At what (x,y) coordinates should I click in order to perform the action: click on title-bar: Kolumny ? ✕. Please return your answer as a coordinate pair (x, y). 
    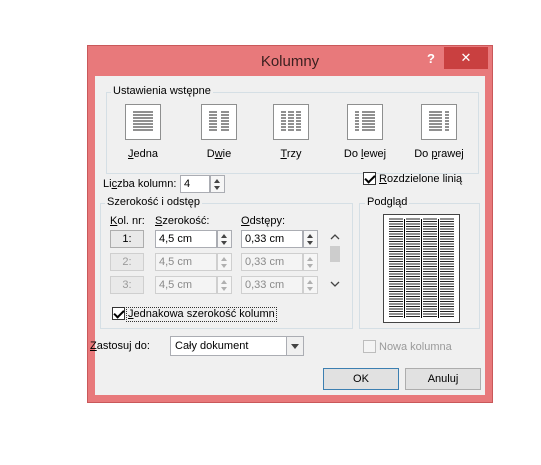
    Looking at the image, I should click on (290, 61).